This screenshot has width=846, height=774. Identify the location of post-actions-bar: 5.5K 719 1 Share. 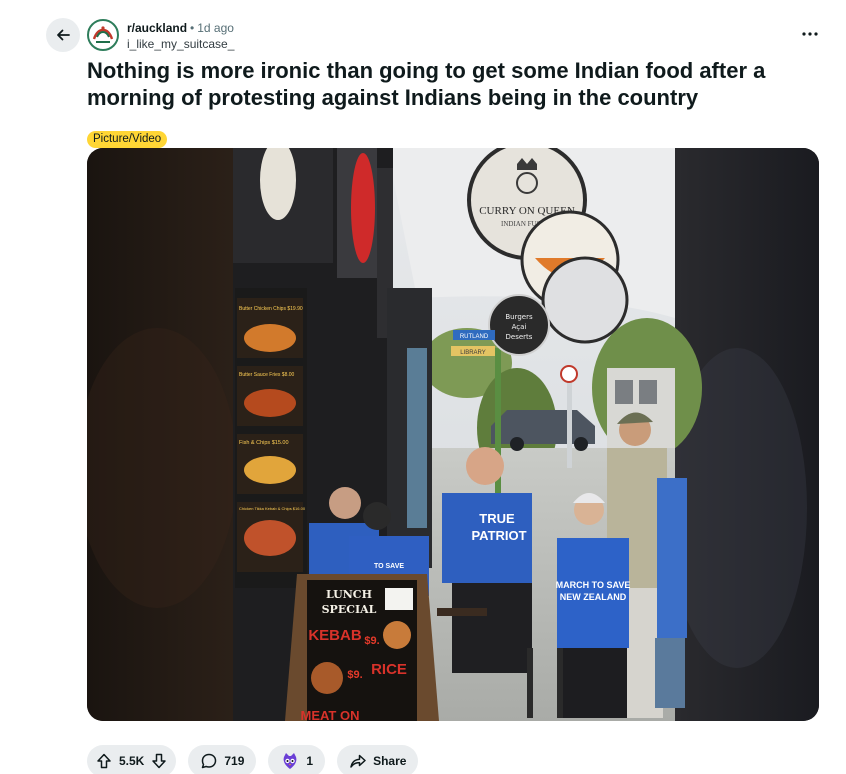
(253, 759).